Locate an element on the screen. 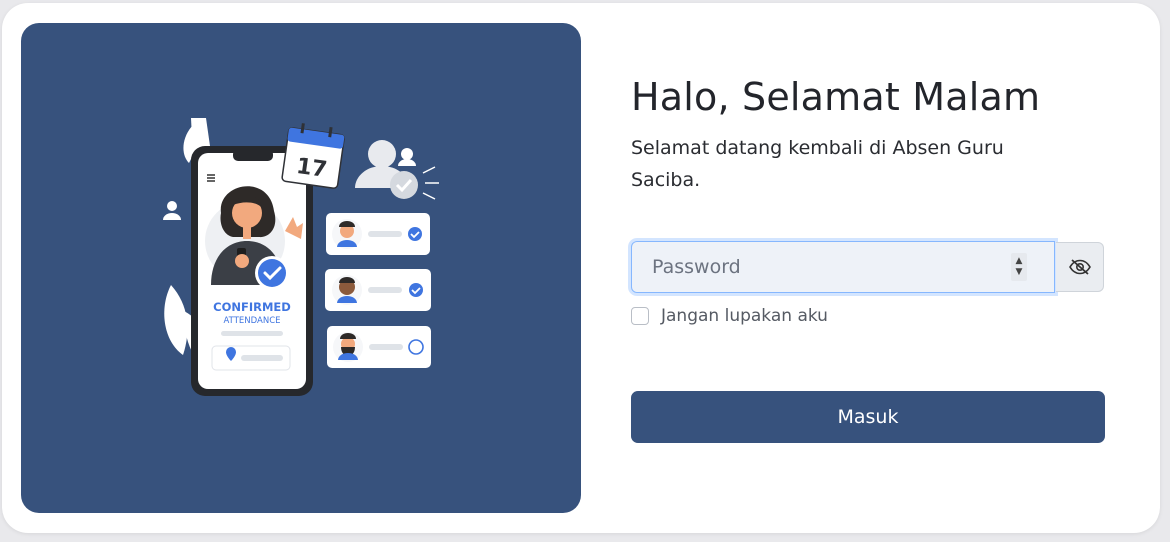 The image size is (1170, 542). eye-slash-icon is located at coordinates (1079, 267).